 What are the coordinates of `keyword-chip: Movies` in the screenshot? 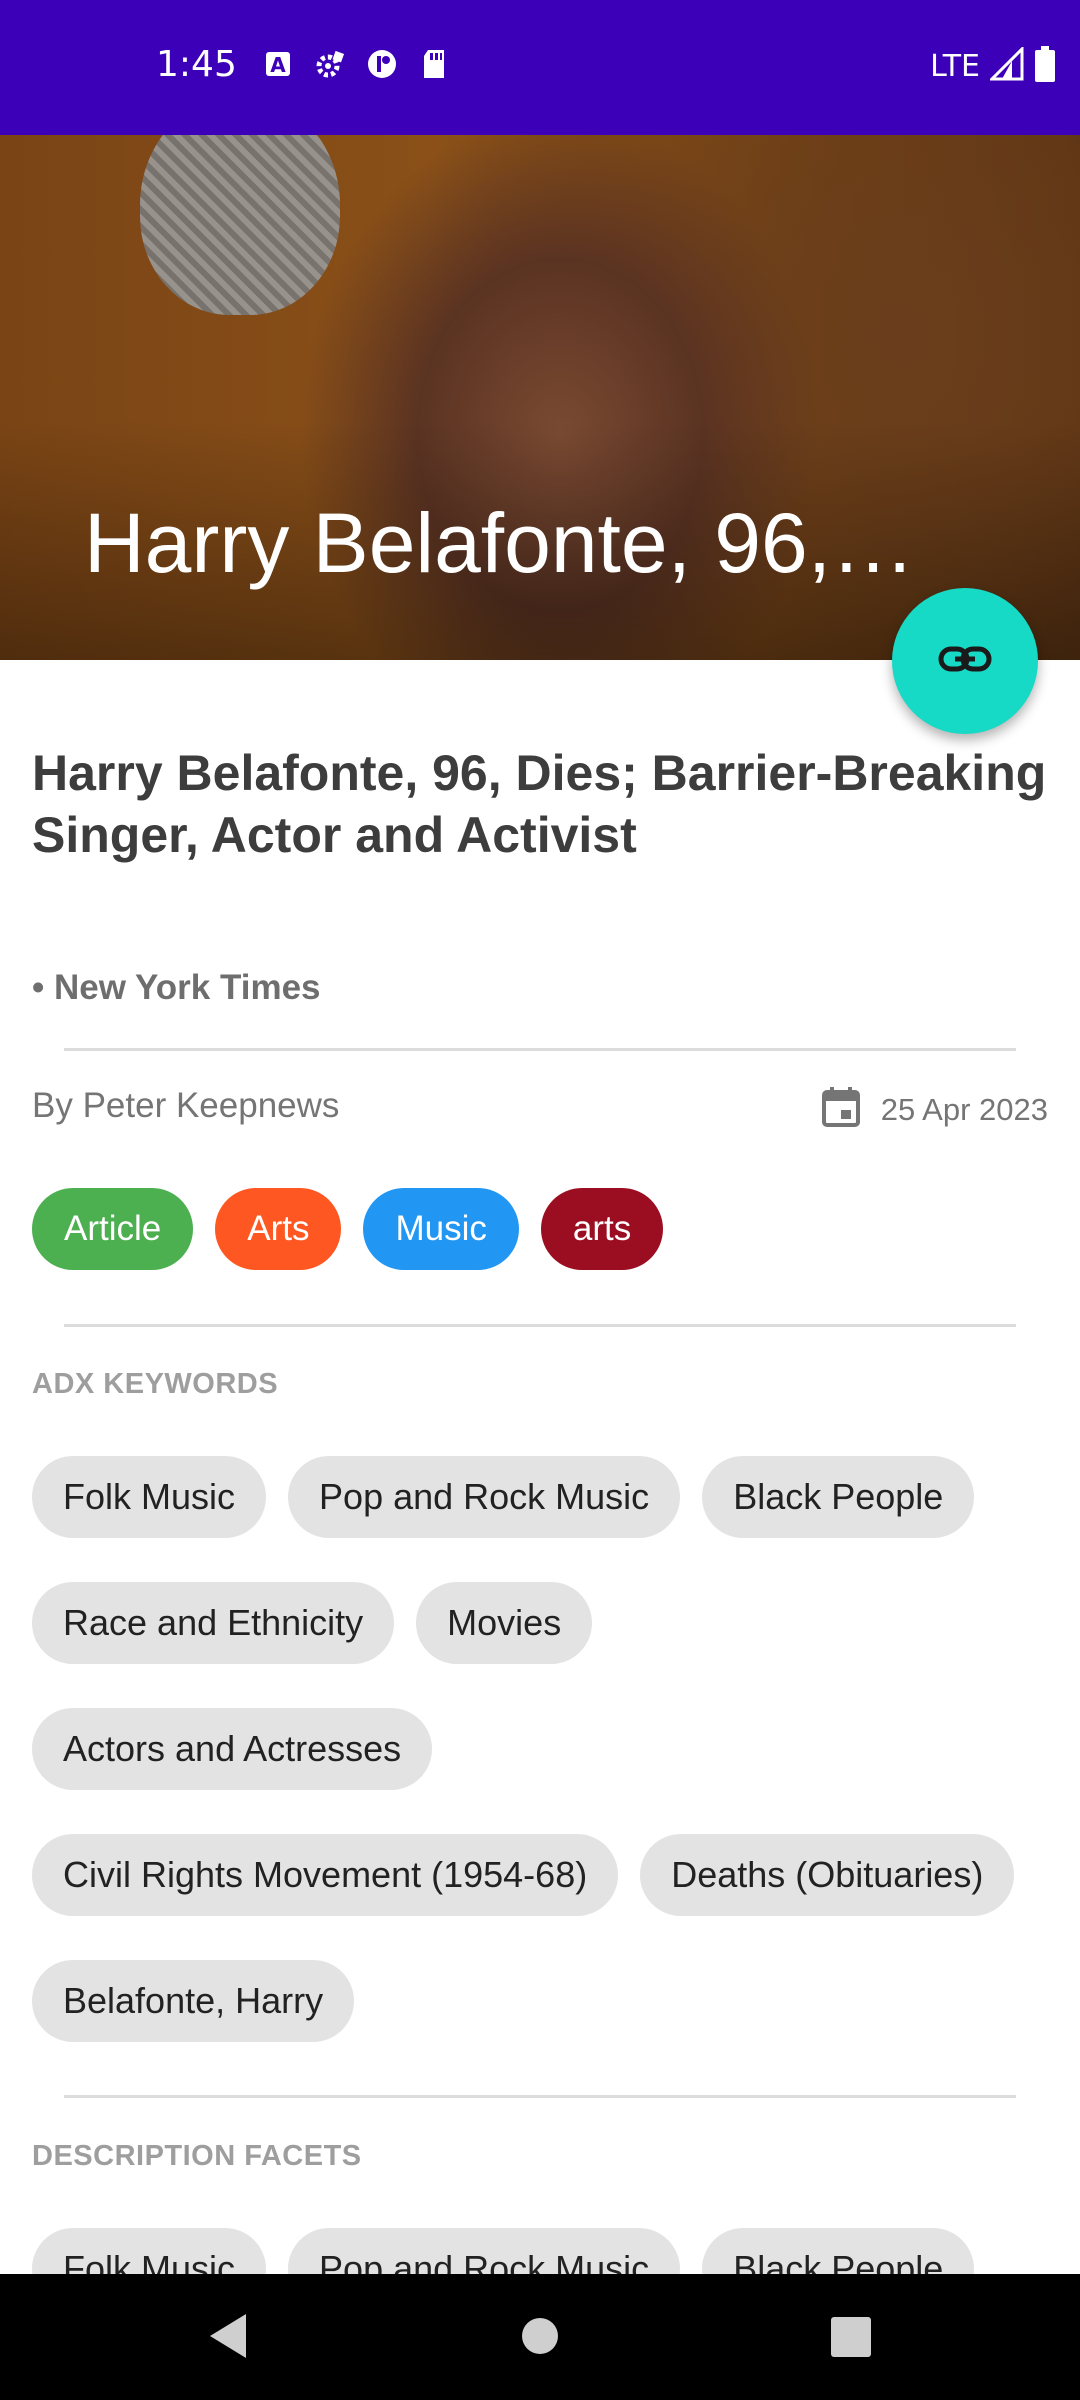 It's located at (504, 1623).